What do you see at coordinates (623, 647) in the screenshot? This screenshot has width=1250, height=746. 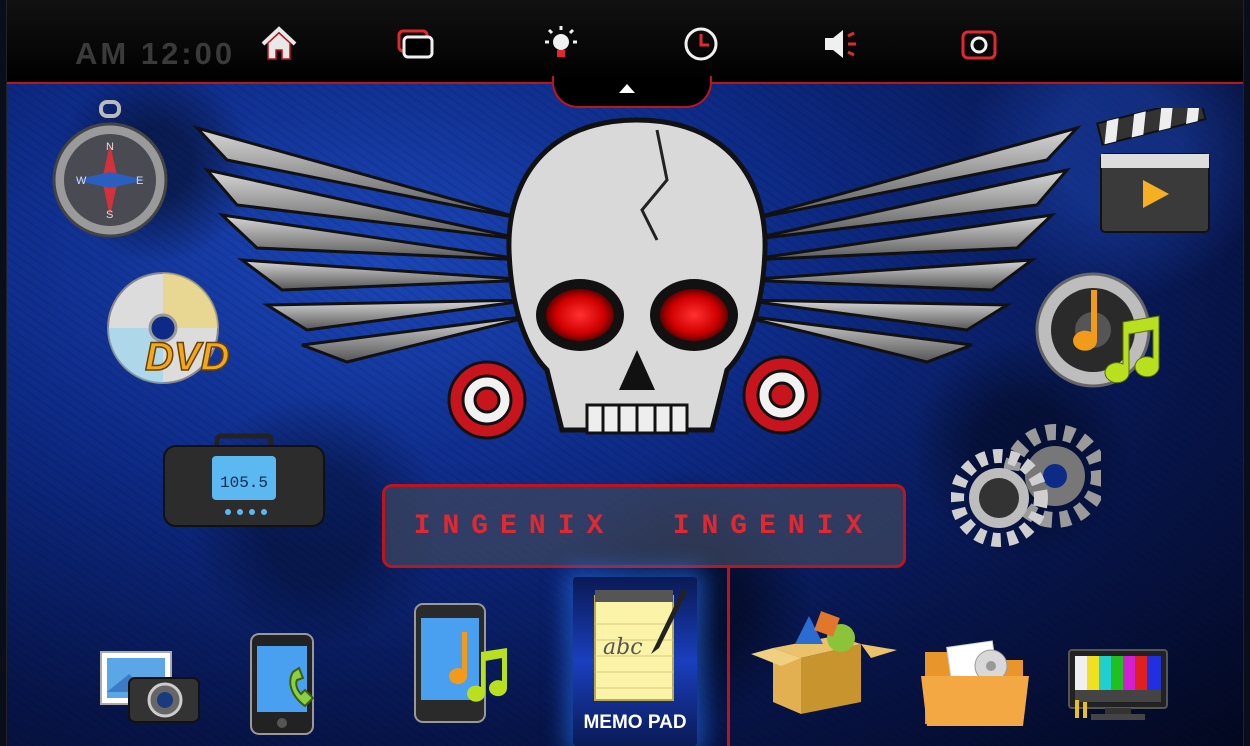 I see `svg-text: abc` at bounding box center [623, 647].